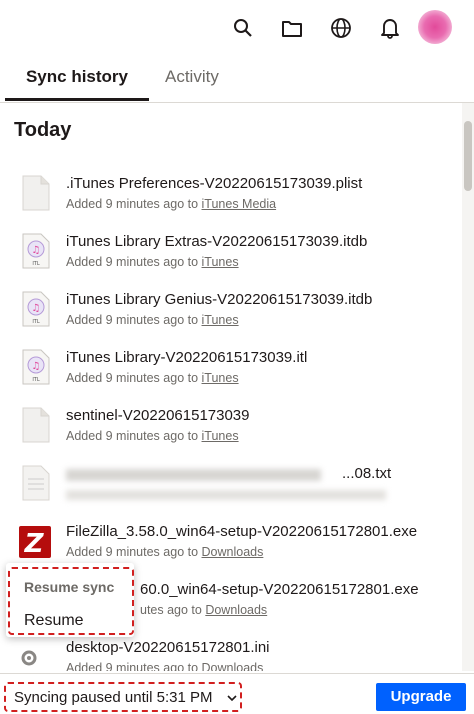 The height and width of the screenshot is (714, 474). What do you see at coordinates (232, 698) in the screenshot?
I see `chevron-down-icon` at bounding box center [232, 698].